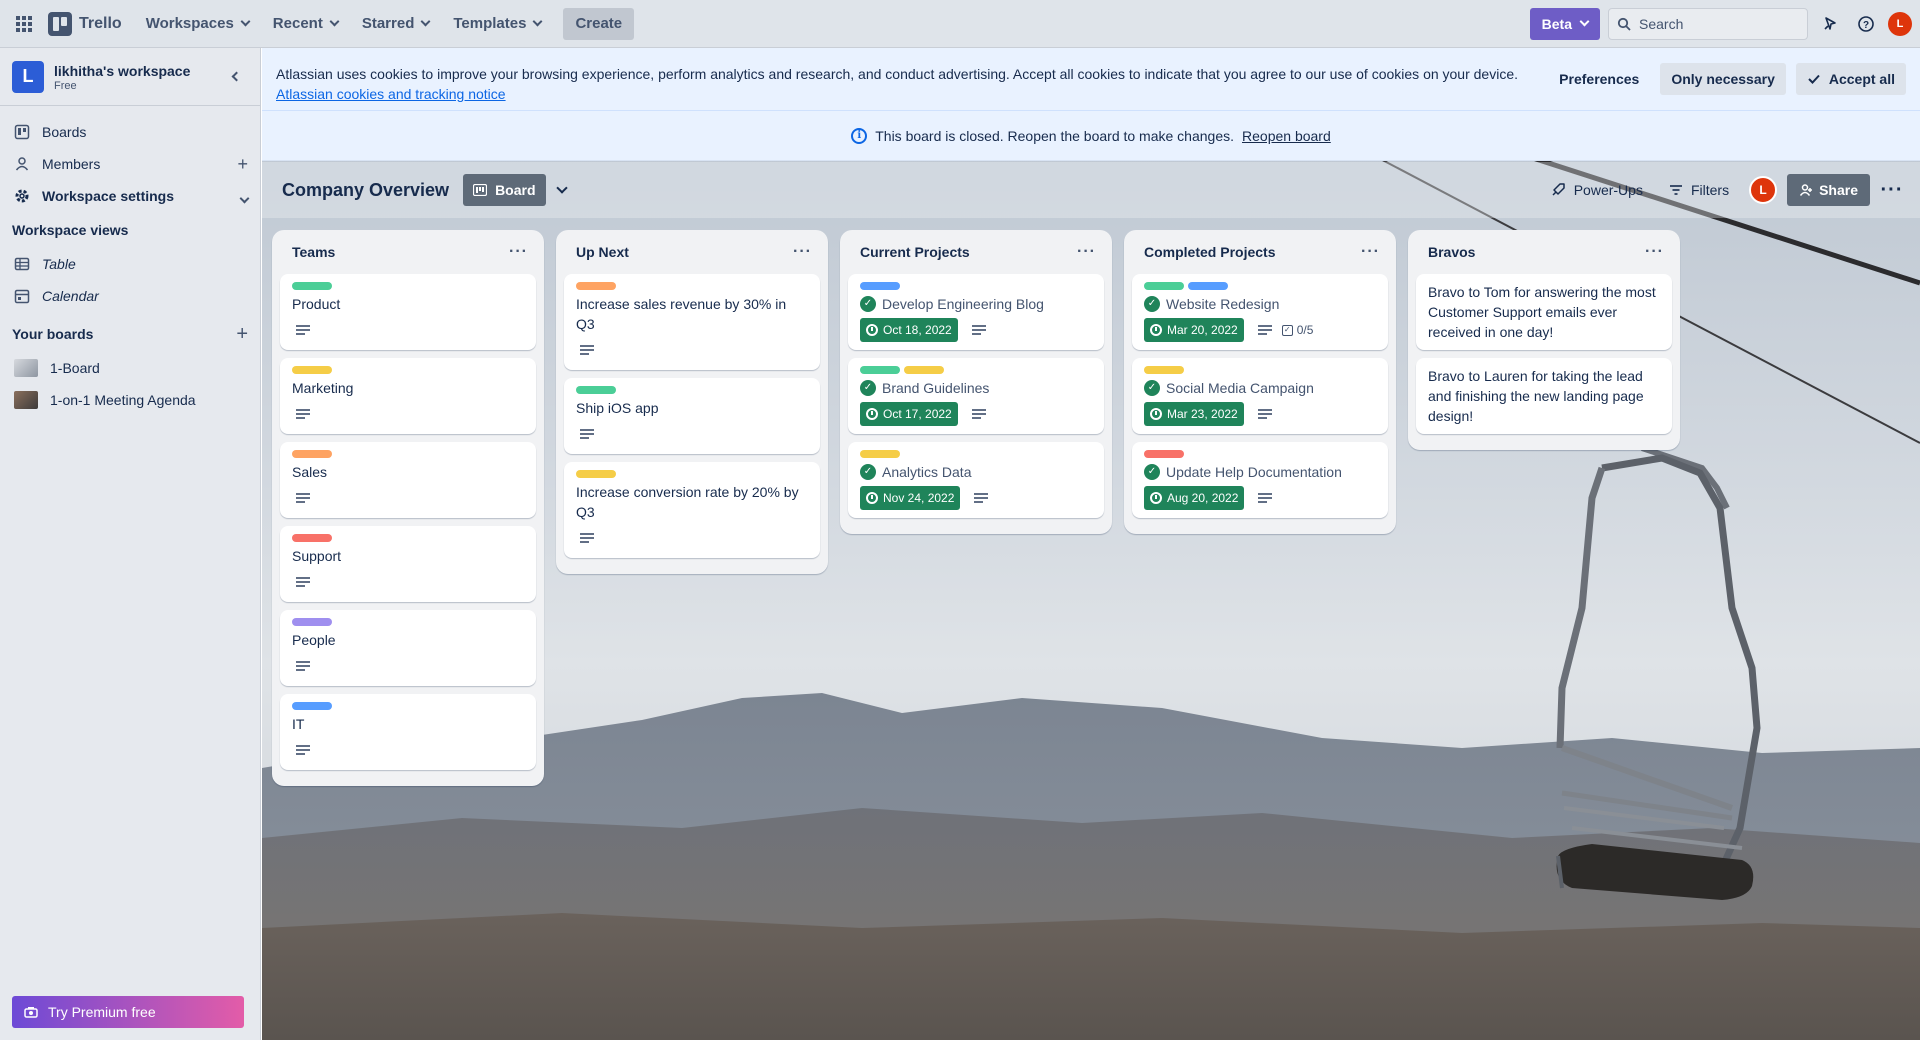 This screenshot has height=1040, width=1920. Describe the element at coordinates (692, 510) in the screenshot. I see `card: Increase conversion rate by 20% by Q3` at that location.